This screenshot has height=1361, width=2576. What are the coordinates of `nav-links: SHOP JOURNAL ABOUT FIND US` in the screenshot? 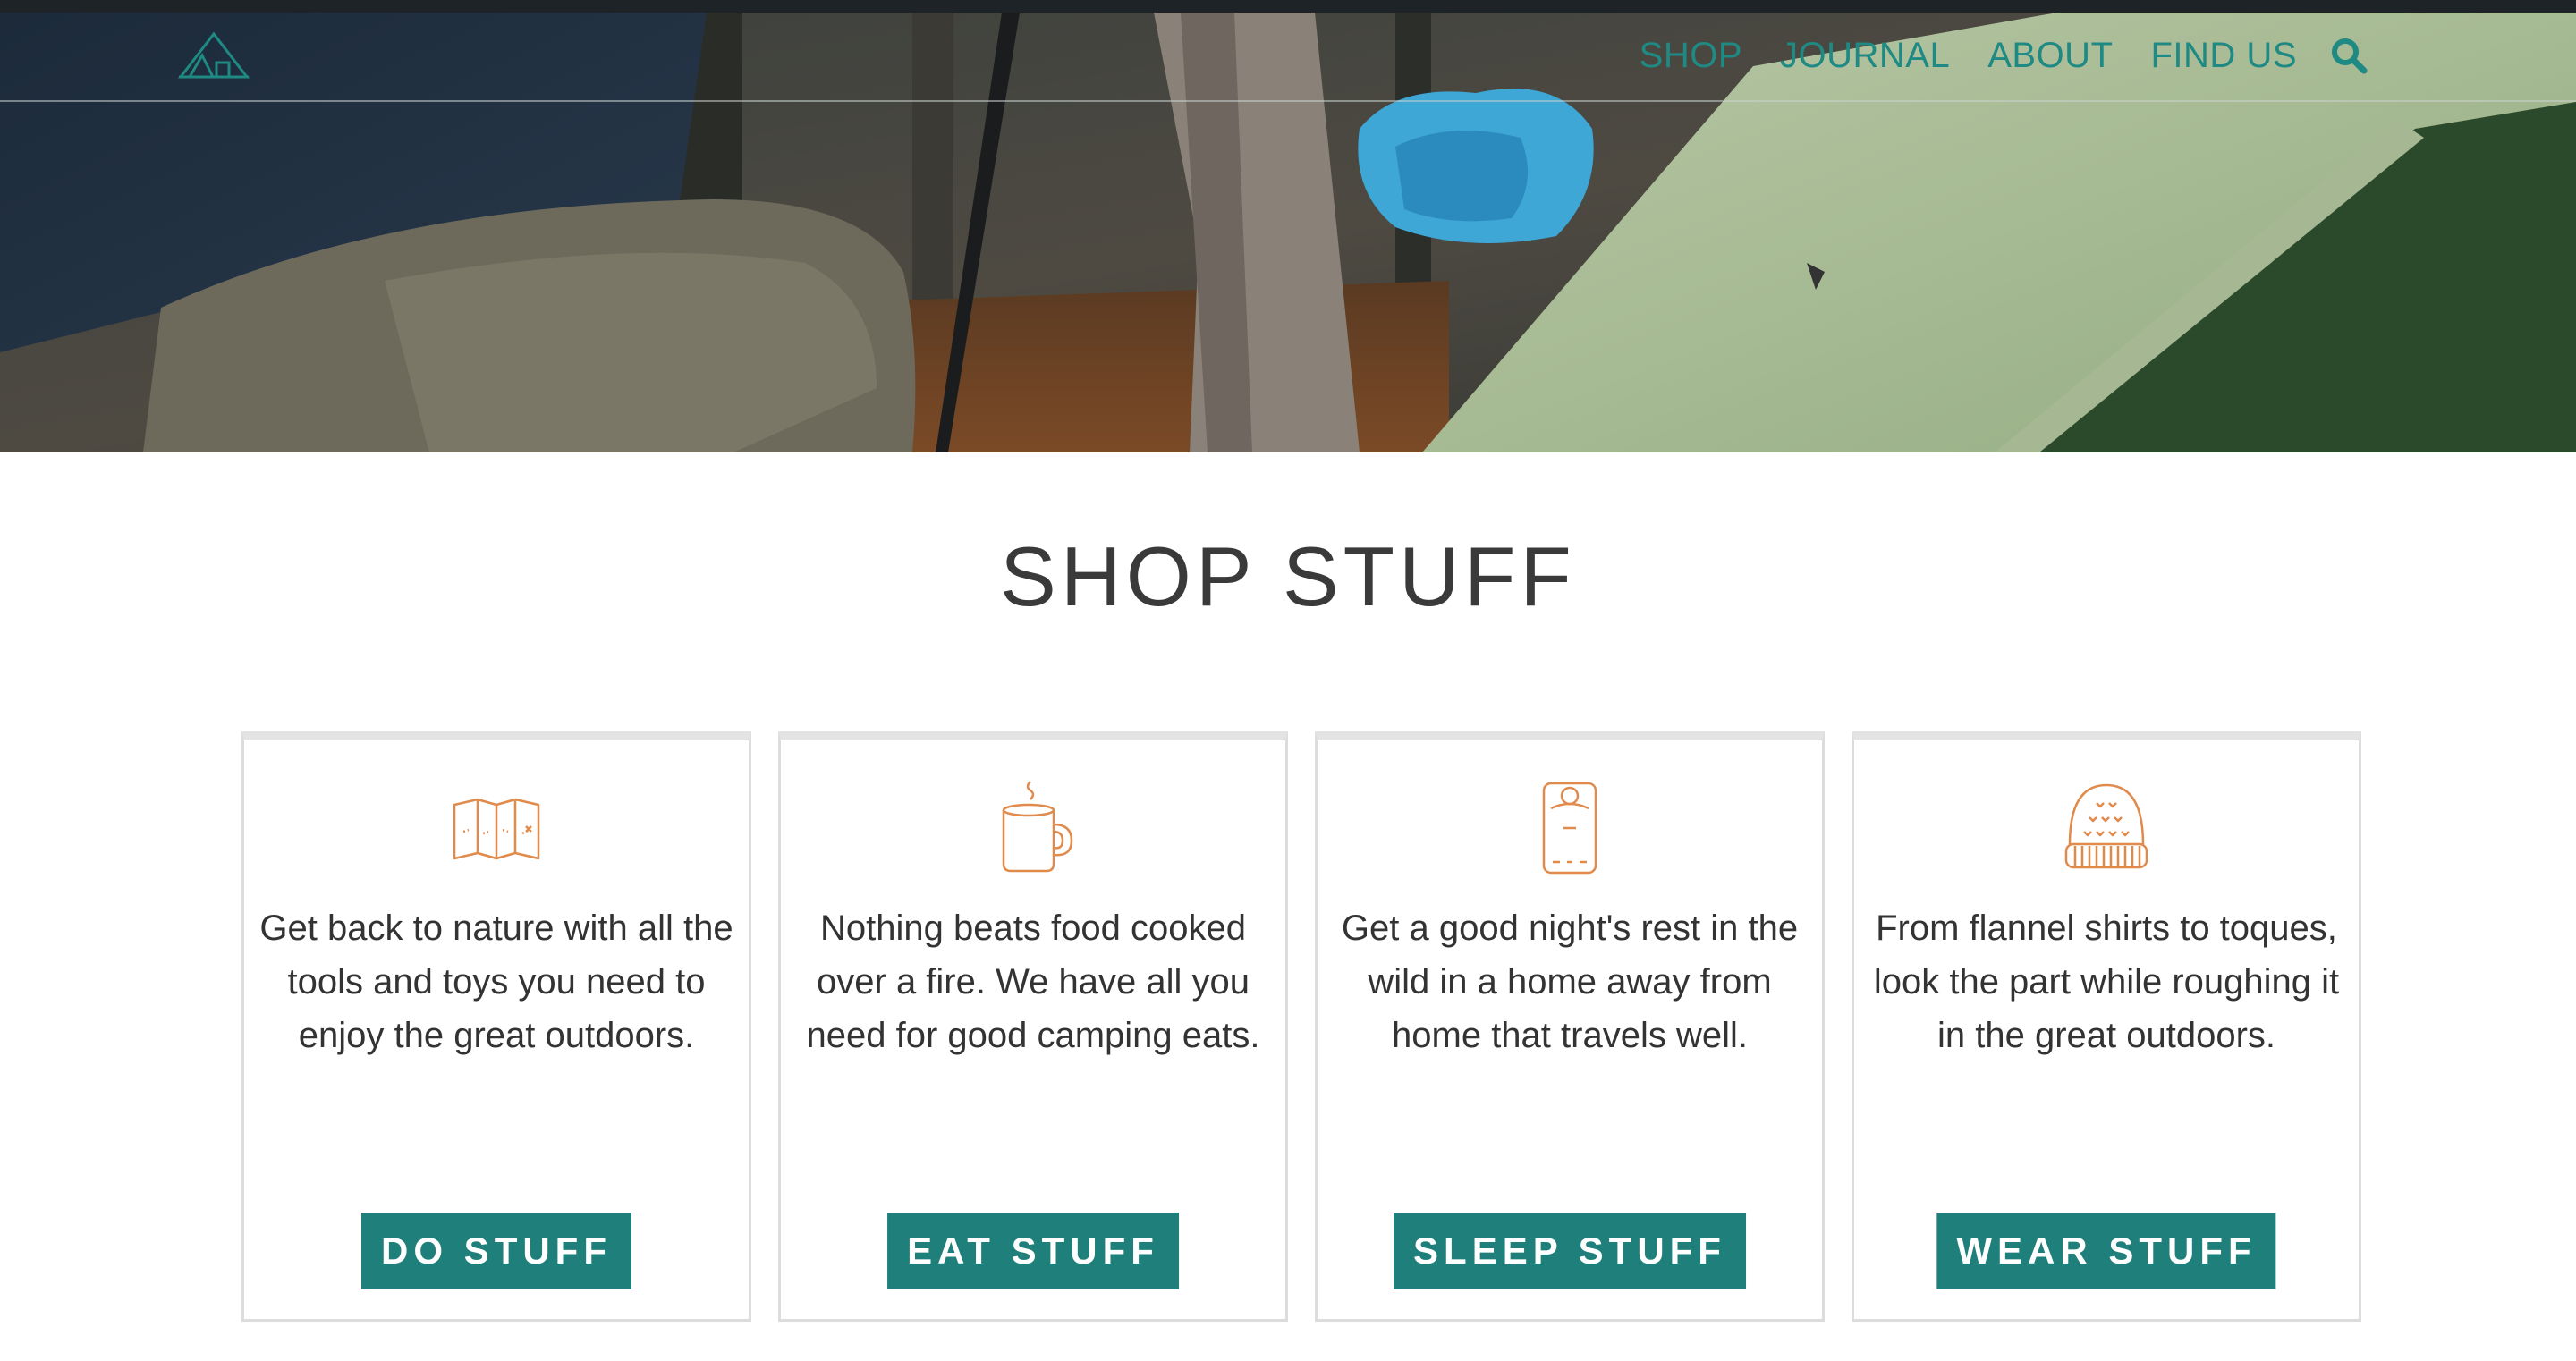 It's located at (2004, 55).